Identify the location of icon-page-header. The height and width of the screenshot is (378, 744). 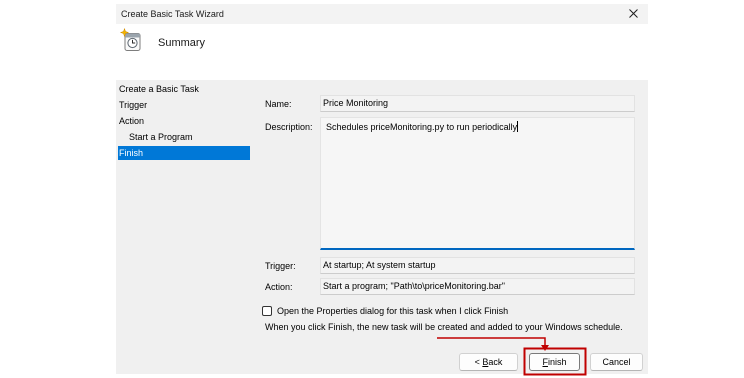
(132, 35).